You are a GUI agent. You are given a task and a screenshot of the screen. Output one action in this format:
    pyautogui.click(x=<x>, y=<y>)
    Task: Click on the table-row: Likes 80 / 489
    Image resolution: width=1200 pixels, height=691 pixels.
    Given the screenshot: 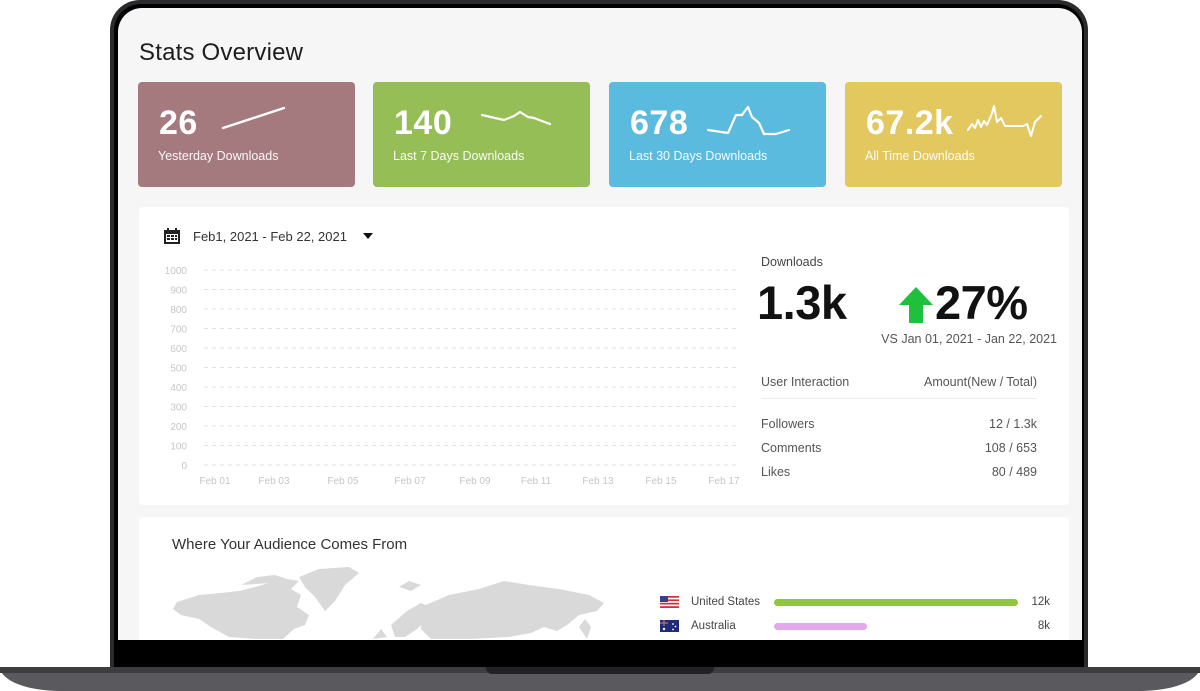 What is the action you would take?
    pyautogui.click(x=899, y=472)
    